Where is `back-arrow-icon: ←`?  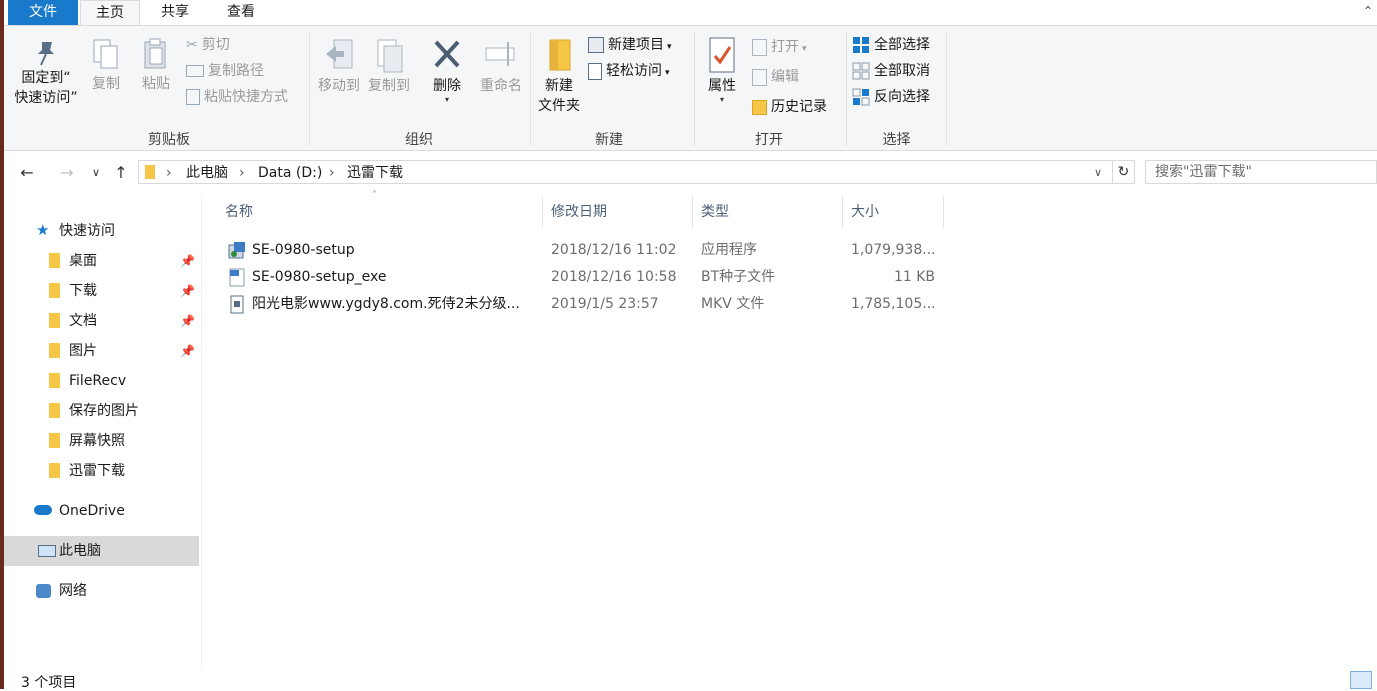
back-arrow-icon: ← is located at coordinates (27, 173).